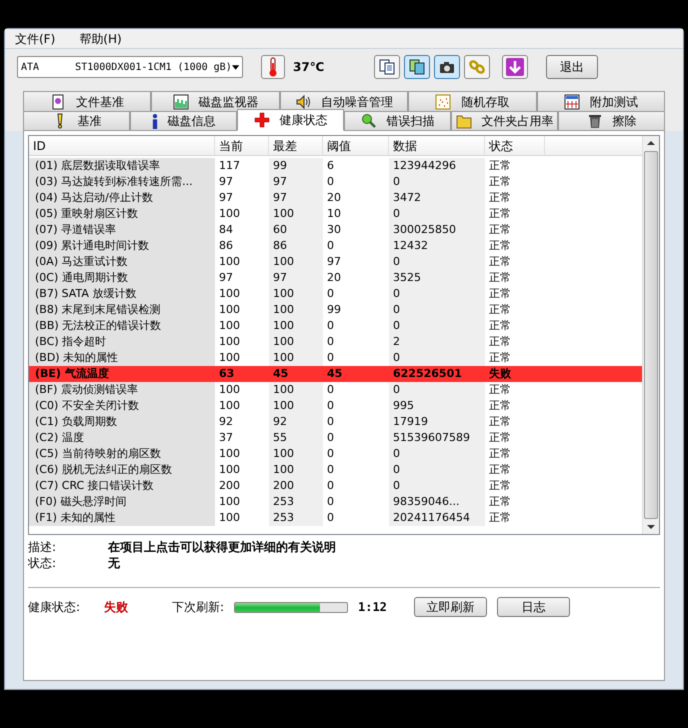 The width and height of the screenshot is (688, 728). Describe the element at coordinates (296, 182) in the screenshot. I see `table-cell: 97` at that location.